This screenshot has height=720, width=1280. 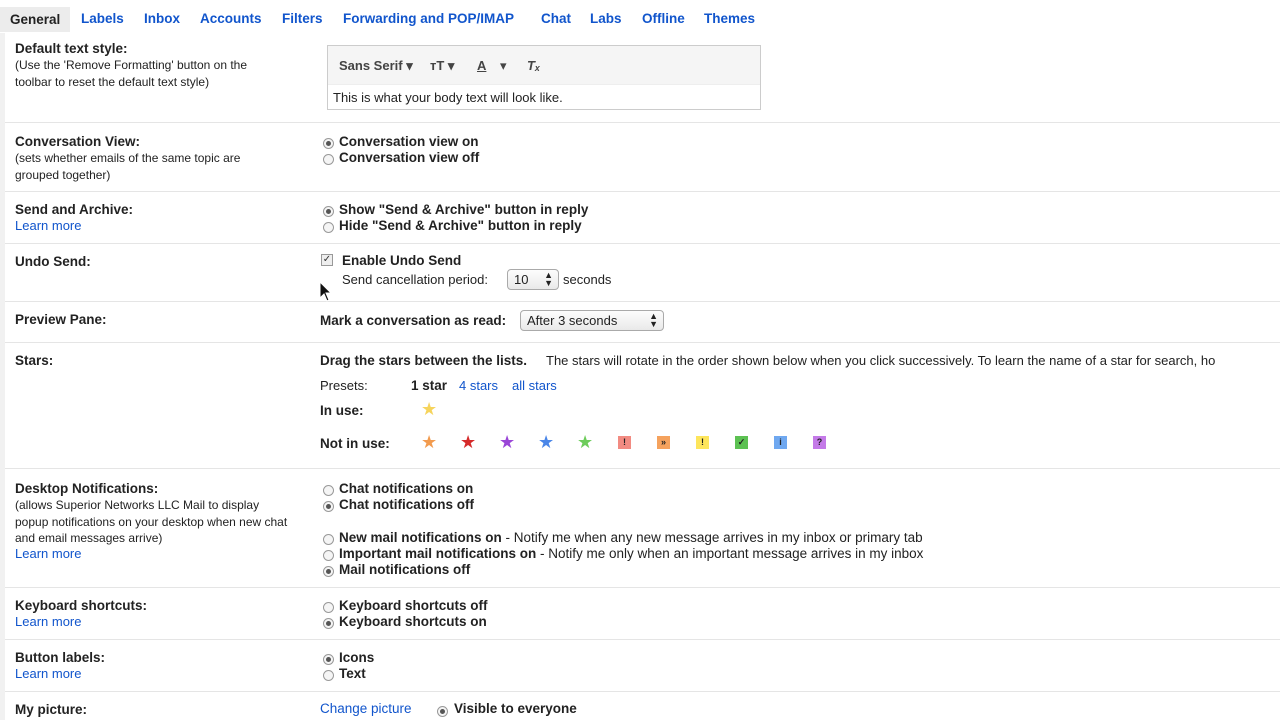 What do you see at coordinates (74, 209) in the screenshot?
I see `send-archive-label: Send and Archive:` at bounding box center [74, 209].